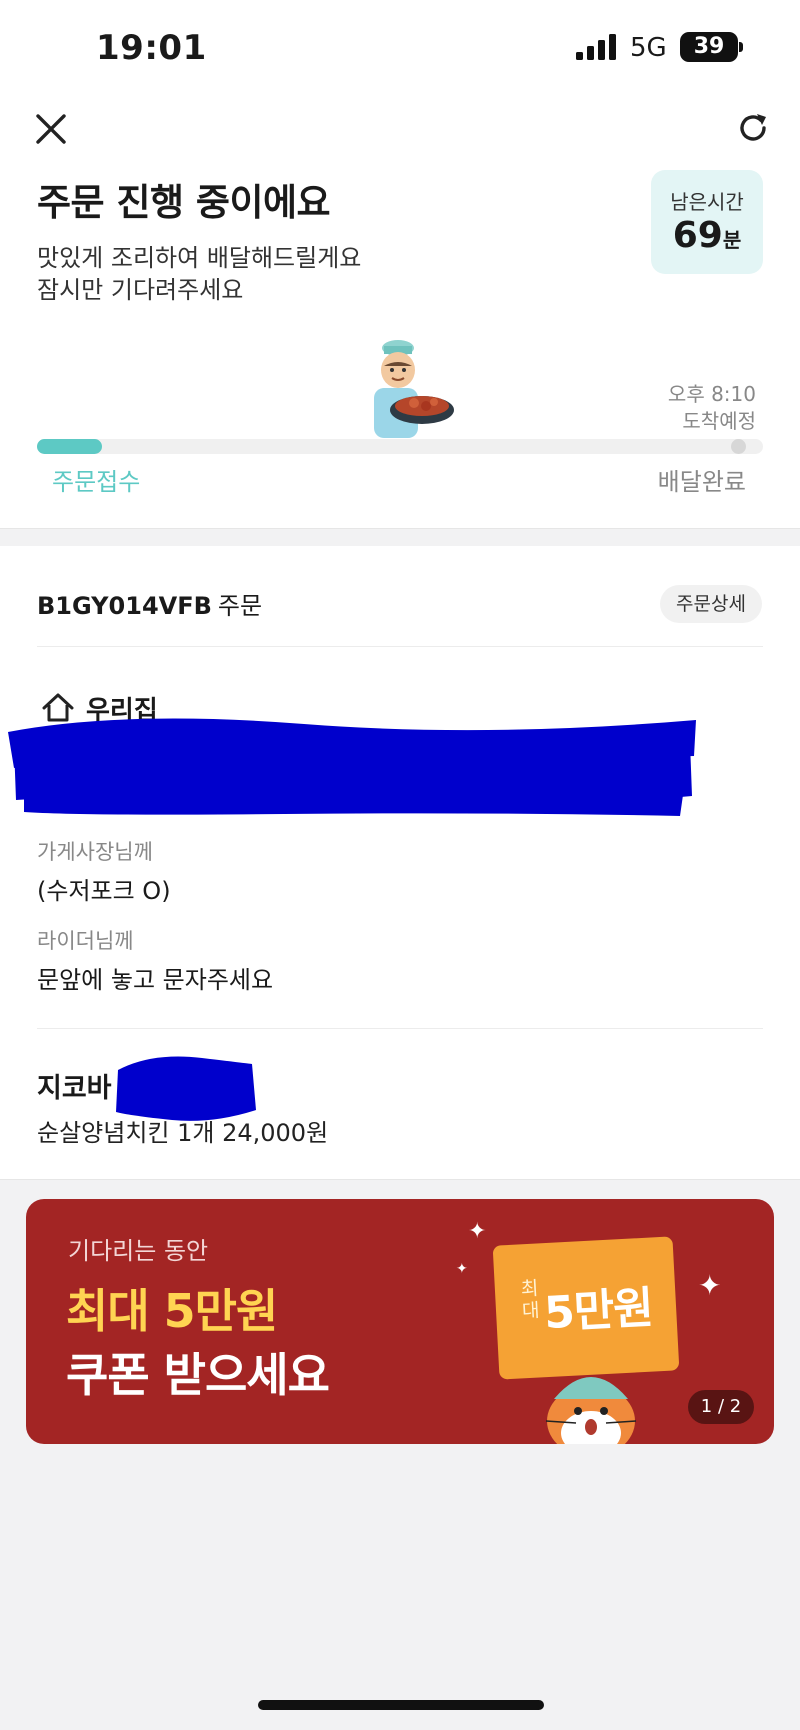  What do you see at coordinates (51, 129) in the screenshot?
I see `close-icon` at bounding box center [51, 129].